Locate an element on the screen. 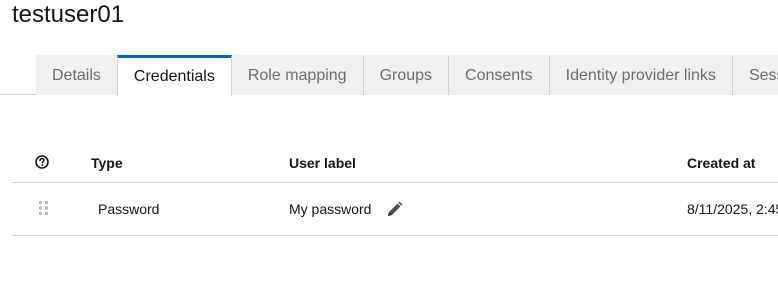 The width and height of the screenshot is (778, 284). column-header-type: Type is located at coordinates (107, 163).